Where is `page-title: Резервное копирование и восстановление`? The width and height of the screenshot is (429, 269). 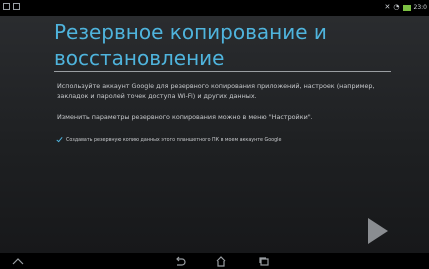 page-title: Резервное копирование и восстановление is located at coordinates (190, 45).